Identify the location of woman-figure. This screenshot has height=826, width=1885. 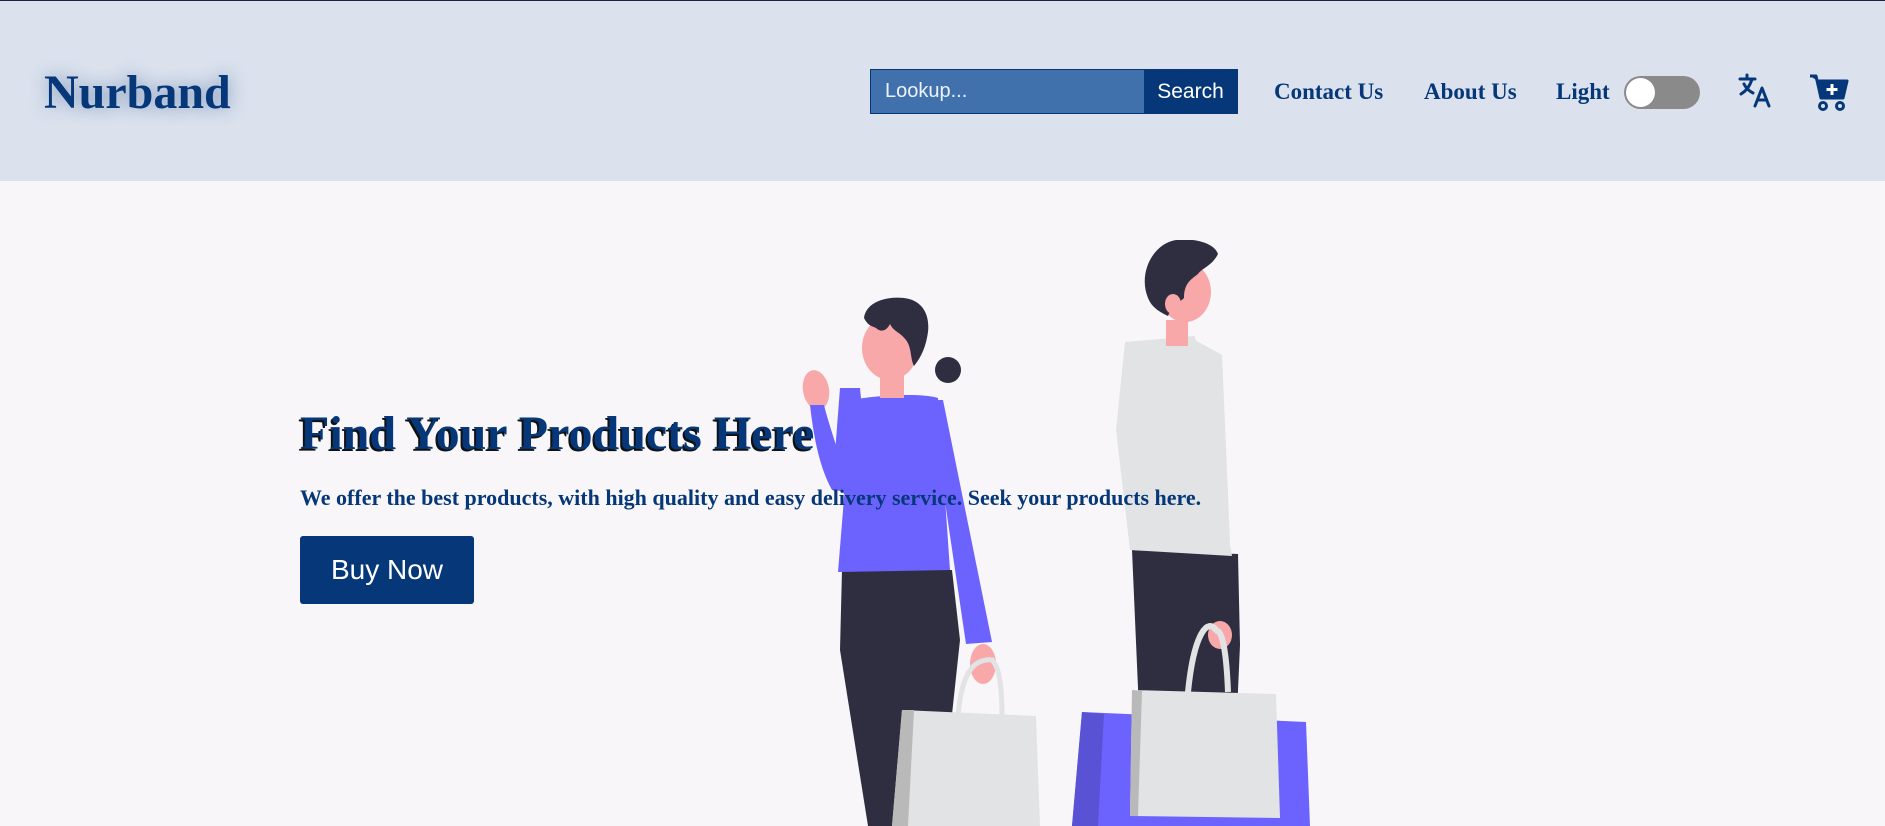
(921, 561).